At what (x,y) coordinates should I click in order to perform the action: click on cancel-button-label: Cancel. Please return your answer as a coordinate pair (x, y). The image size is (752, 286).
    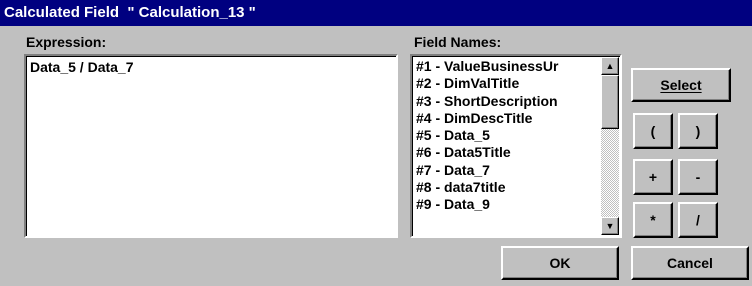
    Looking at the image, I should click on (690, 263).